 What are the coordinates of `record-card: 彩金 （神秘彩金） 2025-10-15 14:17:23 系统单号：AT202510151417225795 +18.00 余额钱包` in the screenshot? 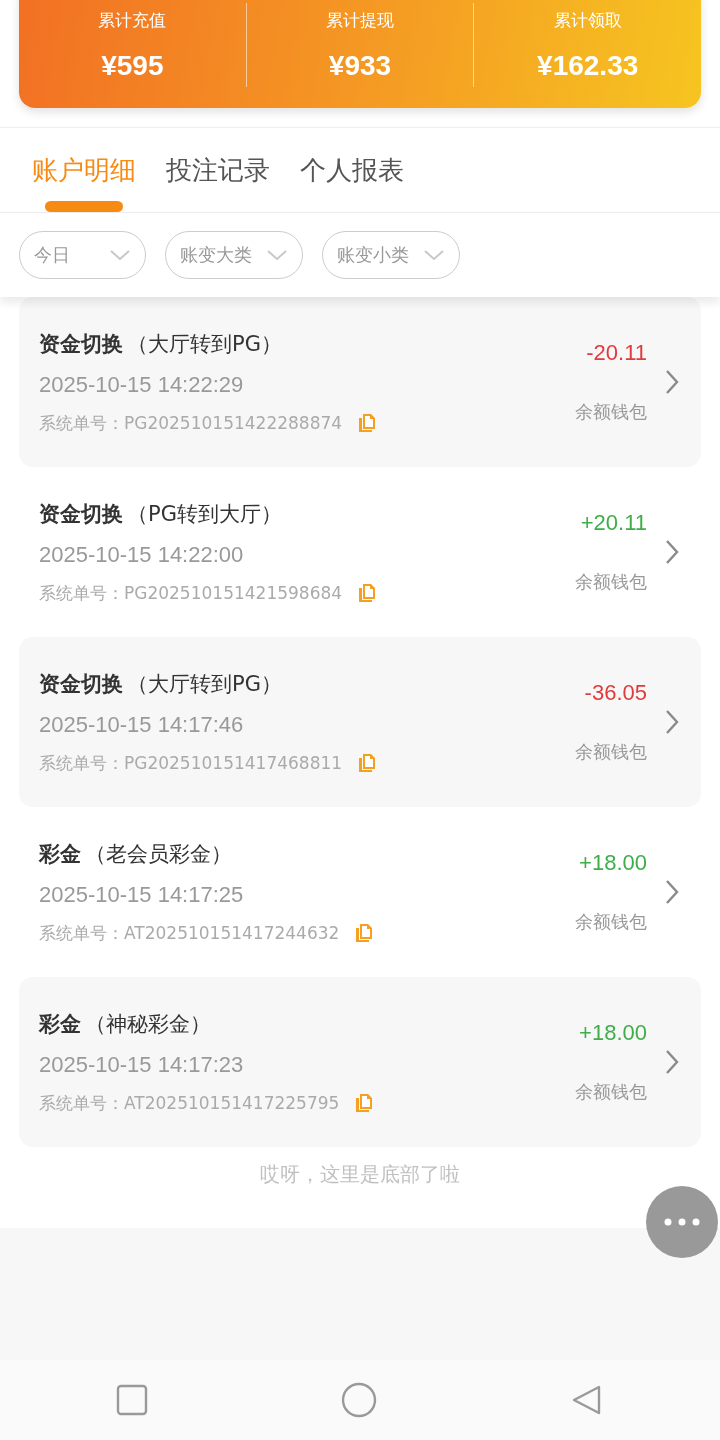 It's located at (360, 1062).